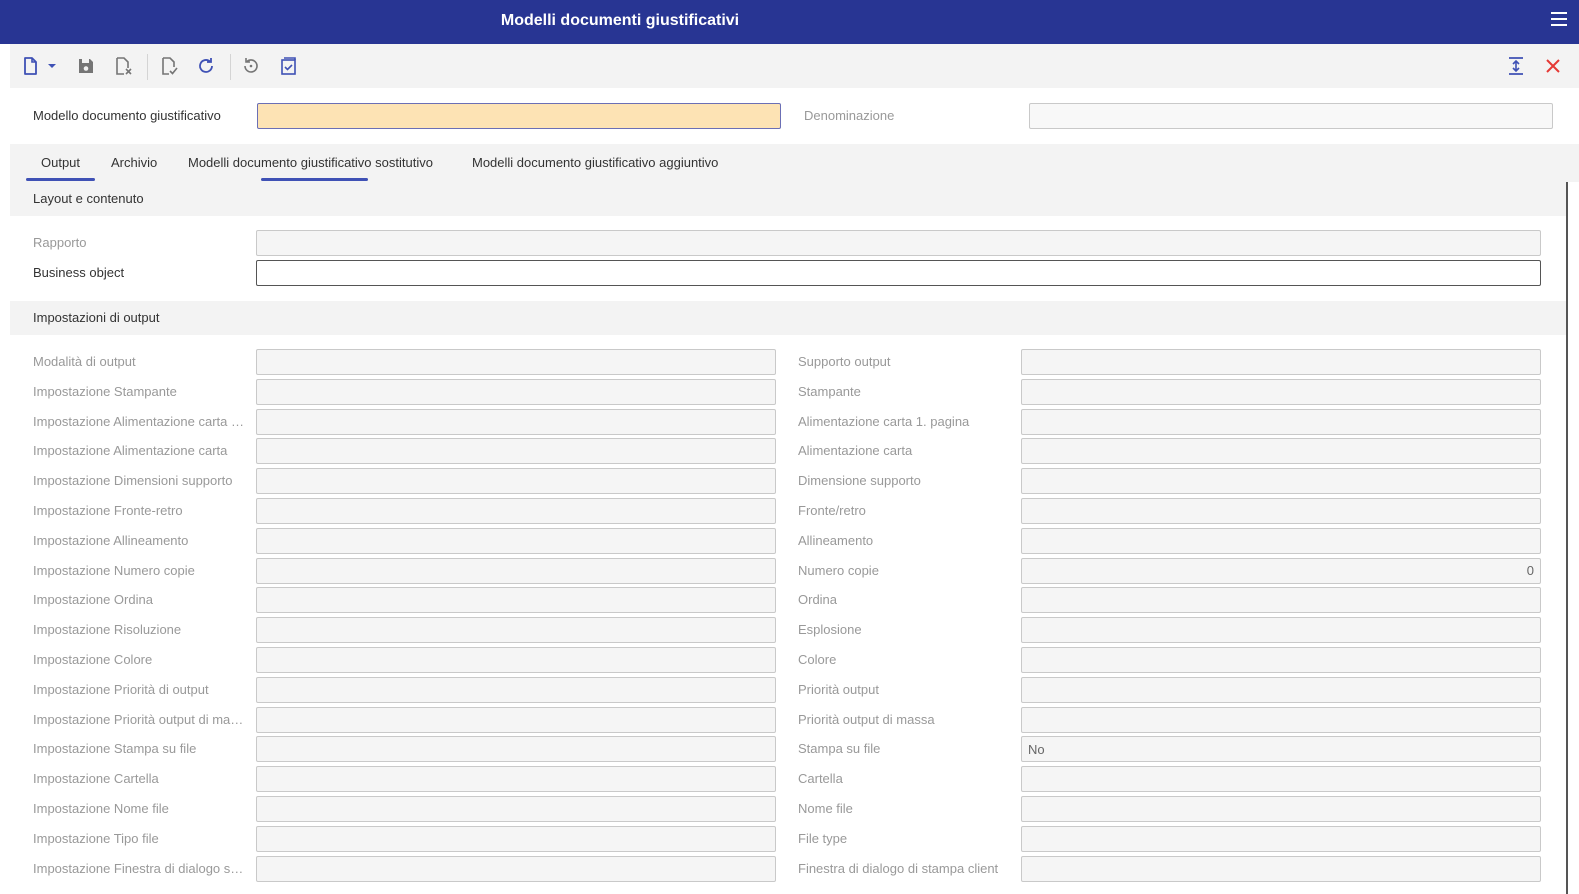 The width and height of the screenshot is (1579, 894). I want to click on dropdown-arrow-icon, so click(52, 66).